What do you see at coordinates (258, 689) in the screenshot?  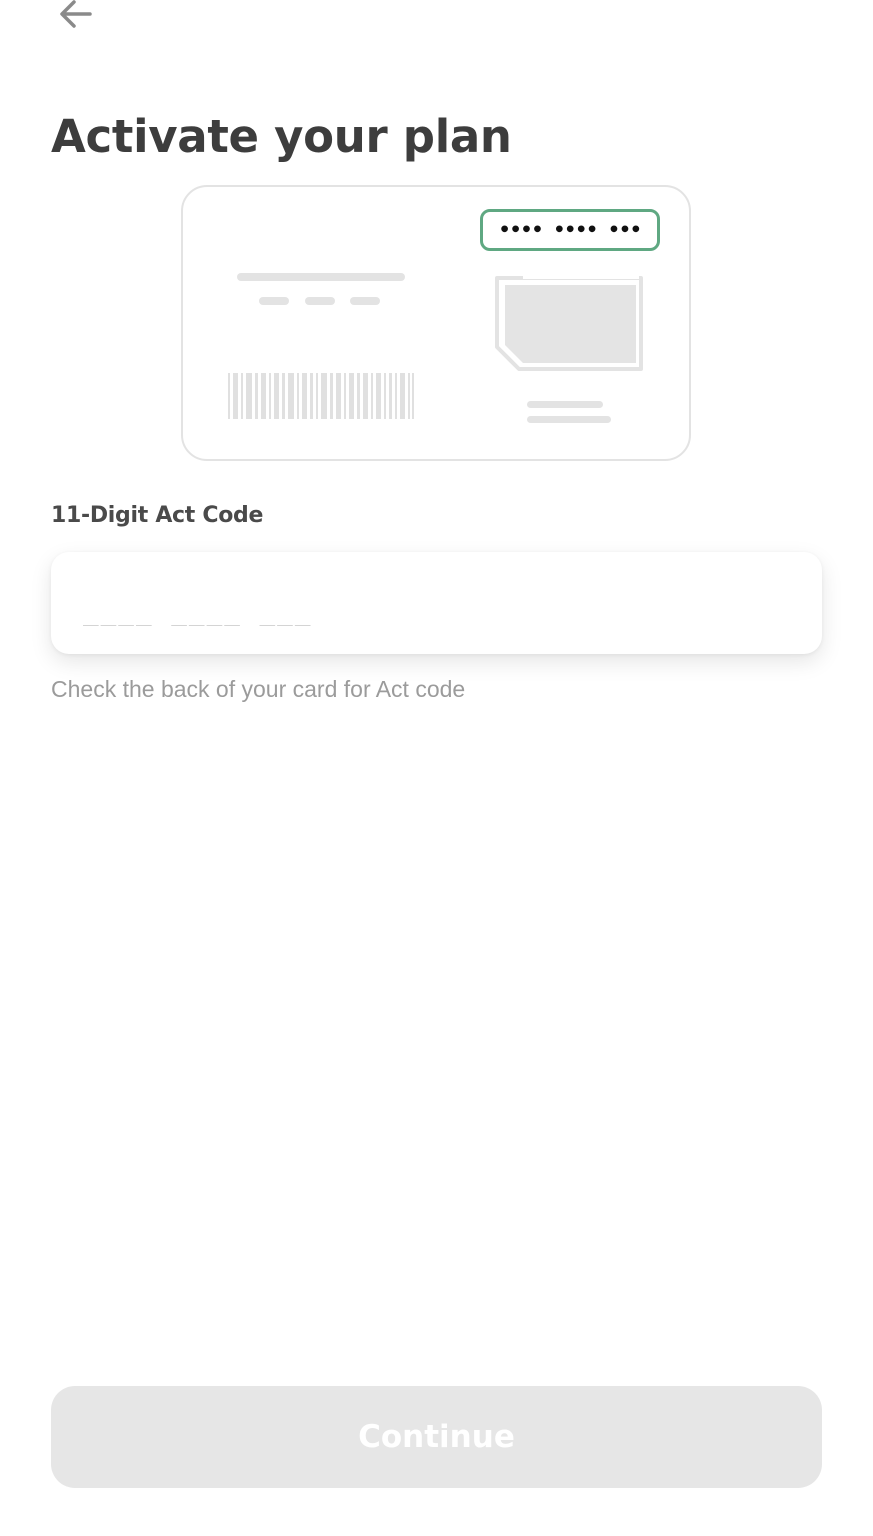 I see `helper-text: Check the back of your card for Act code` at bounding box center [258, 689].